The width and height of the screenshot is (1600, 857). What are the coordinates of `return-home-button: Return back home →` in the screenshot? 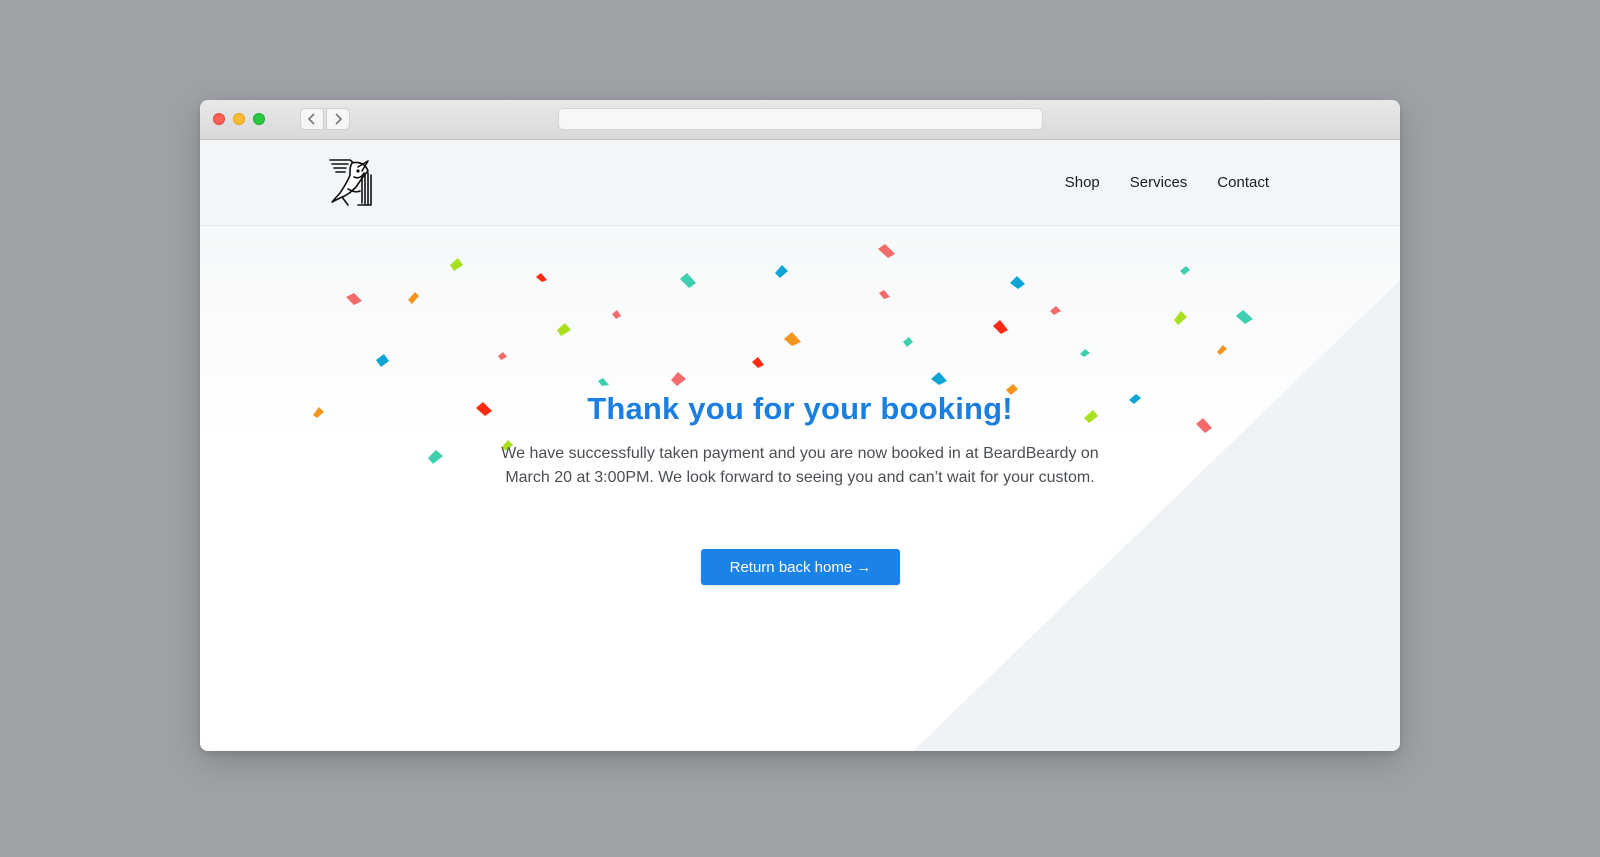 It's located at (800, 567).